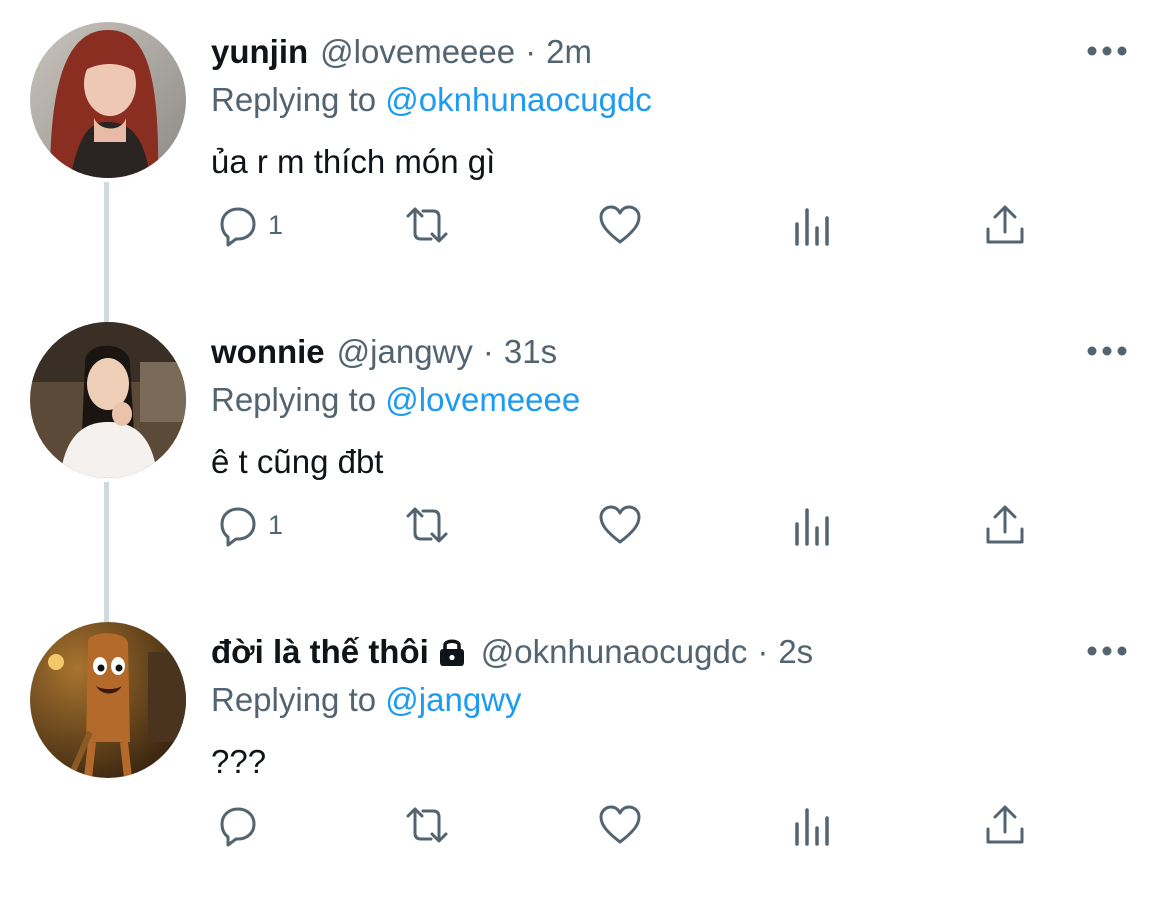 The width and height of the screenshot is (1170, 900). What do you see at coordinates (239, 761) in the screenshot?
I see `tweet-text: ???` at bounding box center [239, 761].